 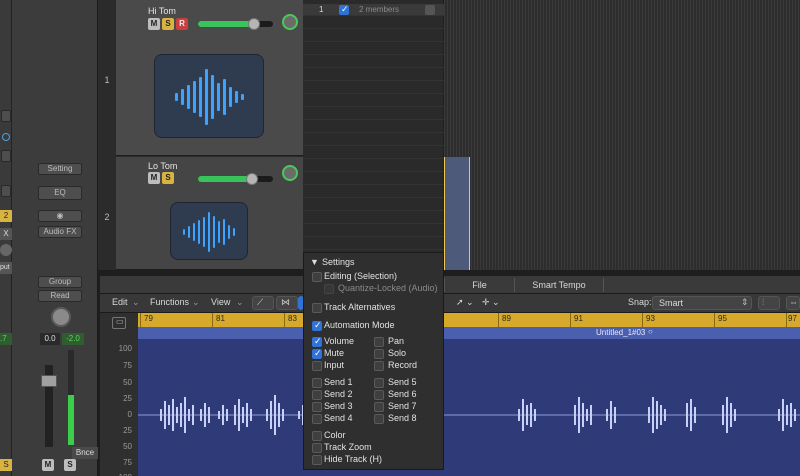 What do you see at coordinates (769, 303) in the screenshot?
I see `waveform-zoom-button: ⫶` at bounding box center [769, 303].